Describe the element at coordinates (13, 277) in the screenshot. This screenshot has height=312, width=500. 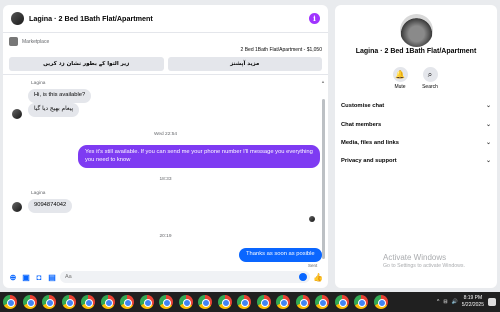
I see `plus-icon: ⊕` at that location.